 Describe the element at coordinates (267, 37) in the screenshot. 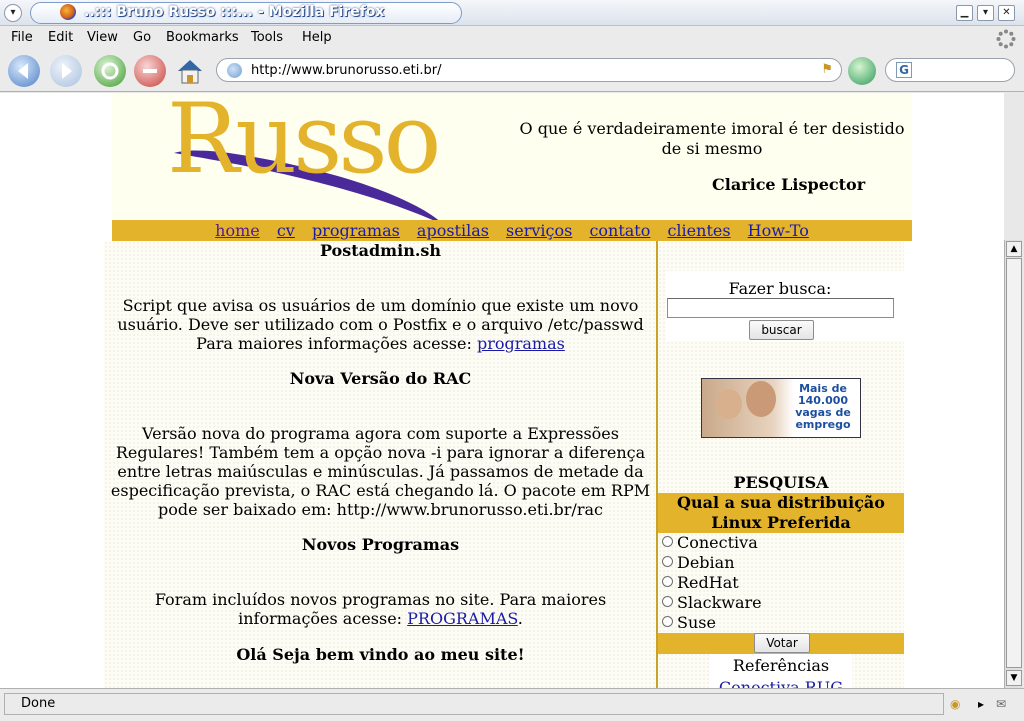

I see `menu-tools: Tools` at that location.